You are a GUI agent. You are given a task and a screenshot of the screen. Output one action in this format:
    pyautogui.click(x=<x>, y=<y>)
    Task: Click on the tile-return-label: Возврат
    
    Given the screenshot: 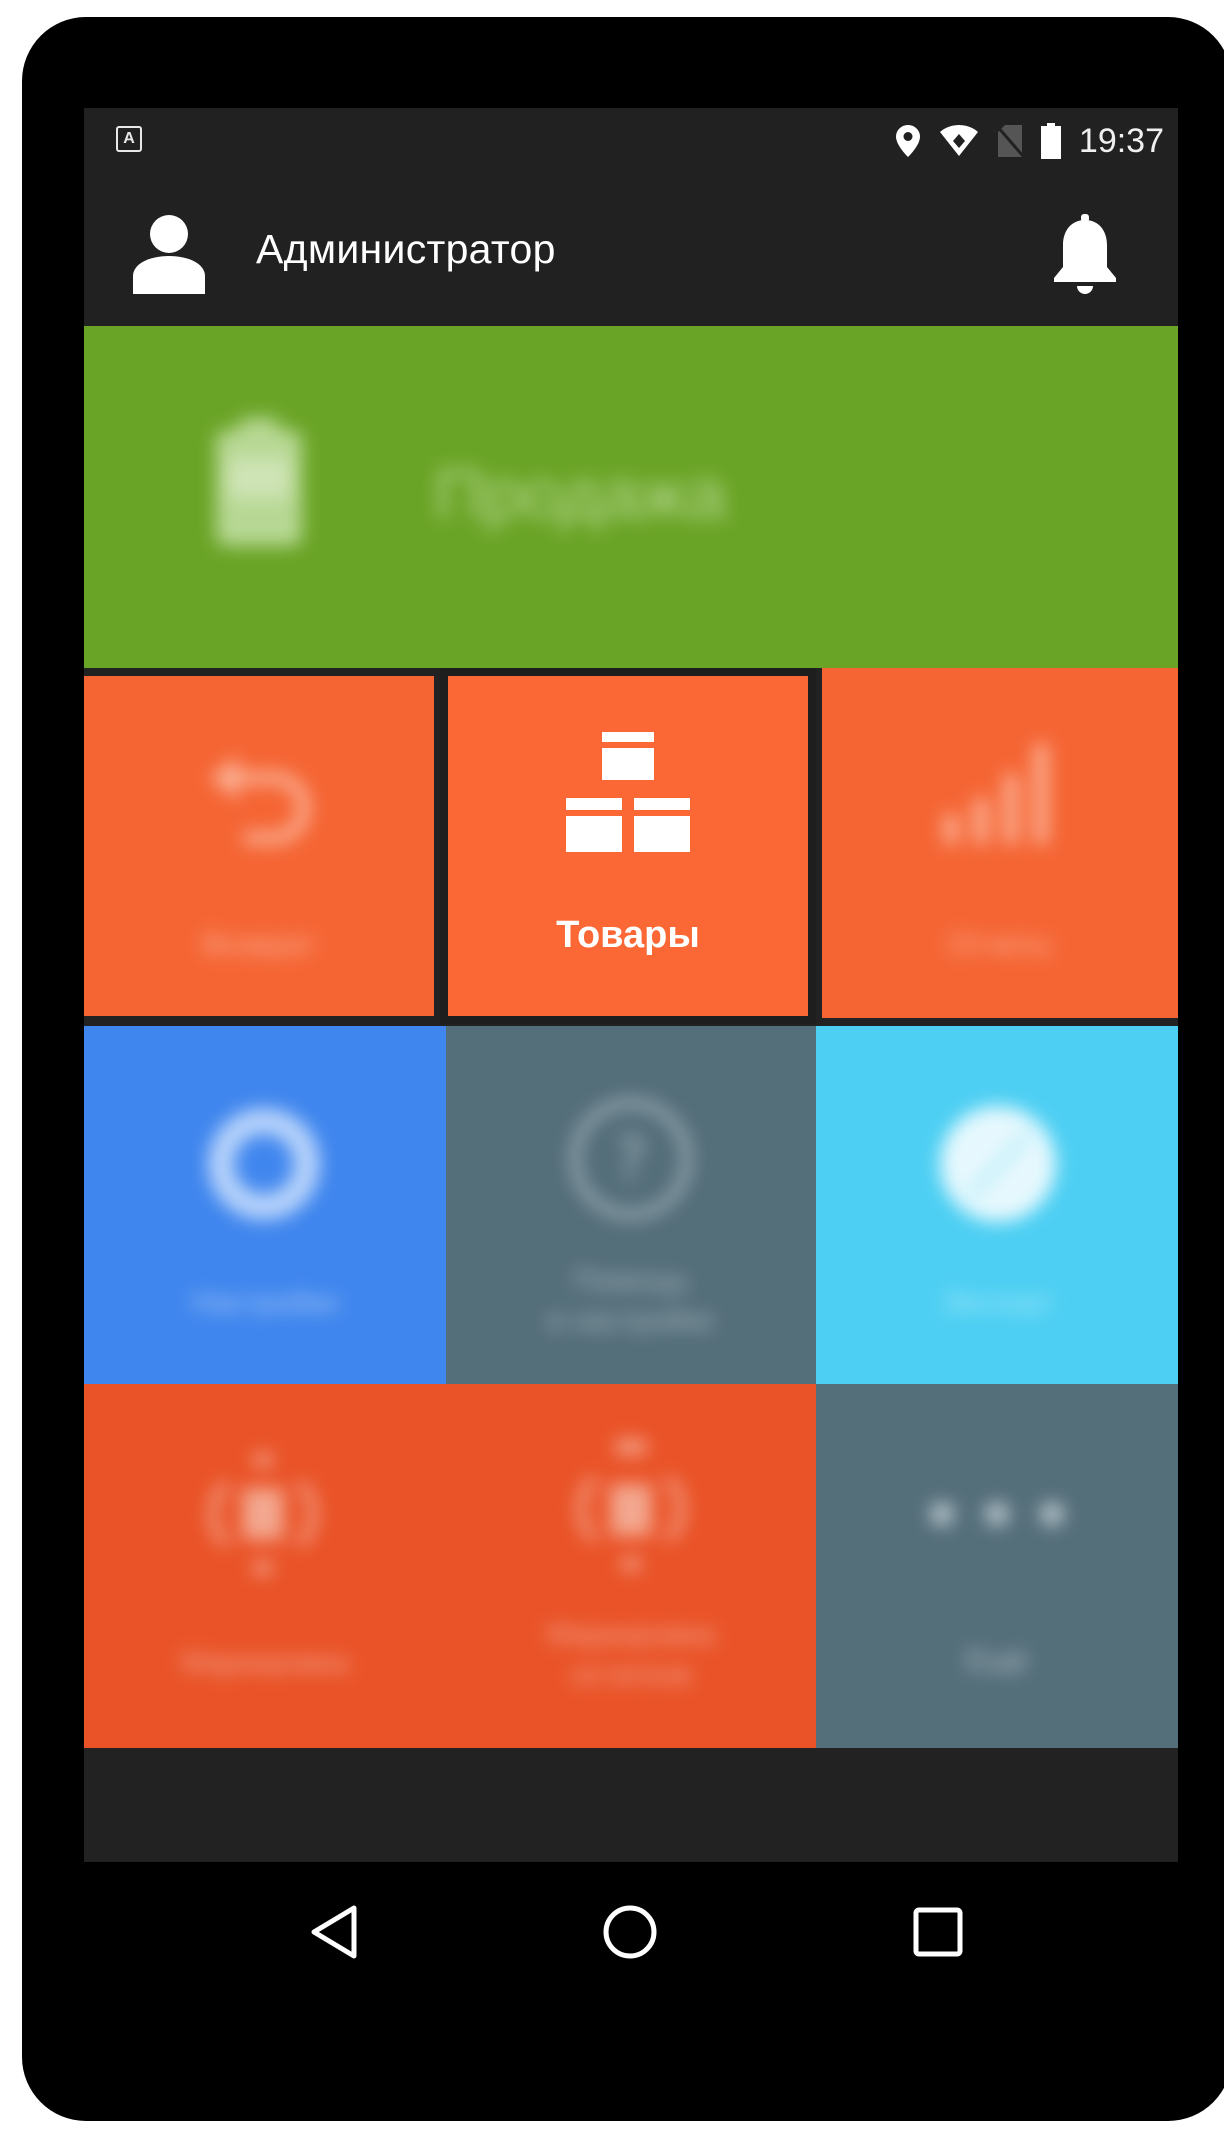 What is the action you would take?
    pyautogui.click(x=259, y=944)
    